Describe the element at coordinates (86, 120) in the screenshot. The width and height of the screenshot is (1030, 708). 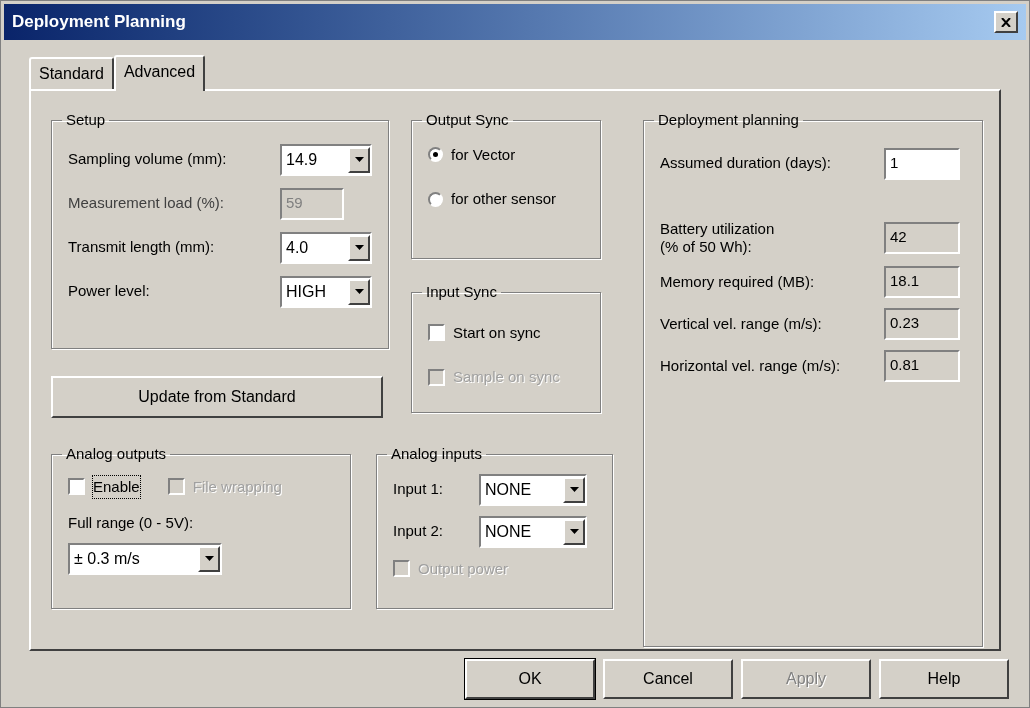
I see `group-title: Setup` at that location.